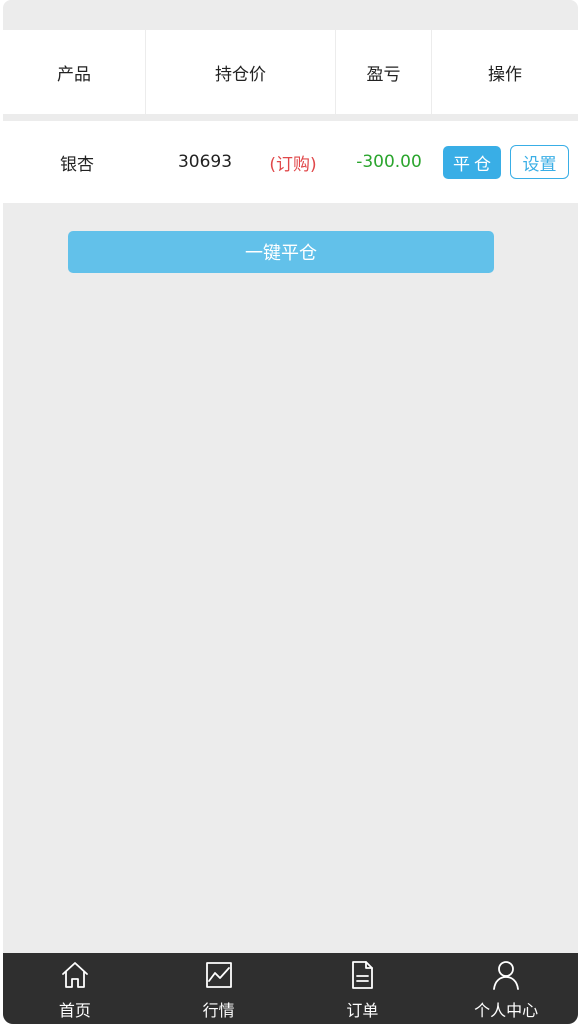  I want to click on table-row: 银杏 30693 (订购) -300.00 平仓 设置, so click(290, 162).